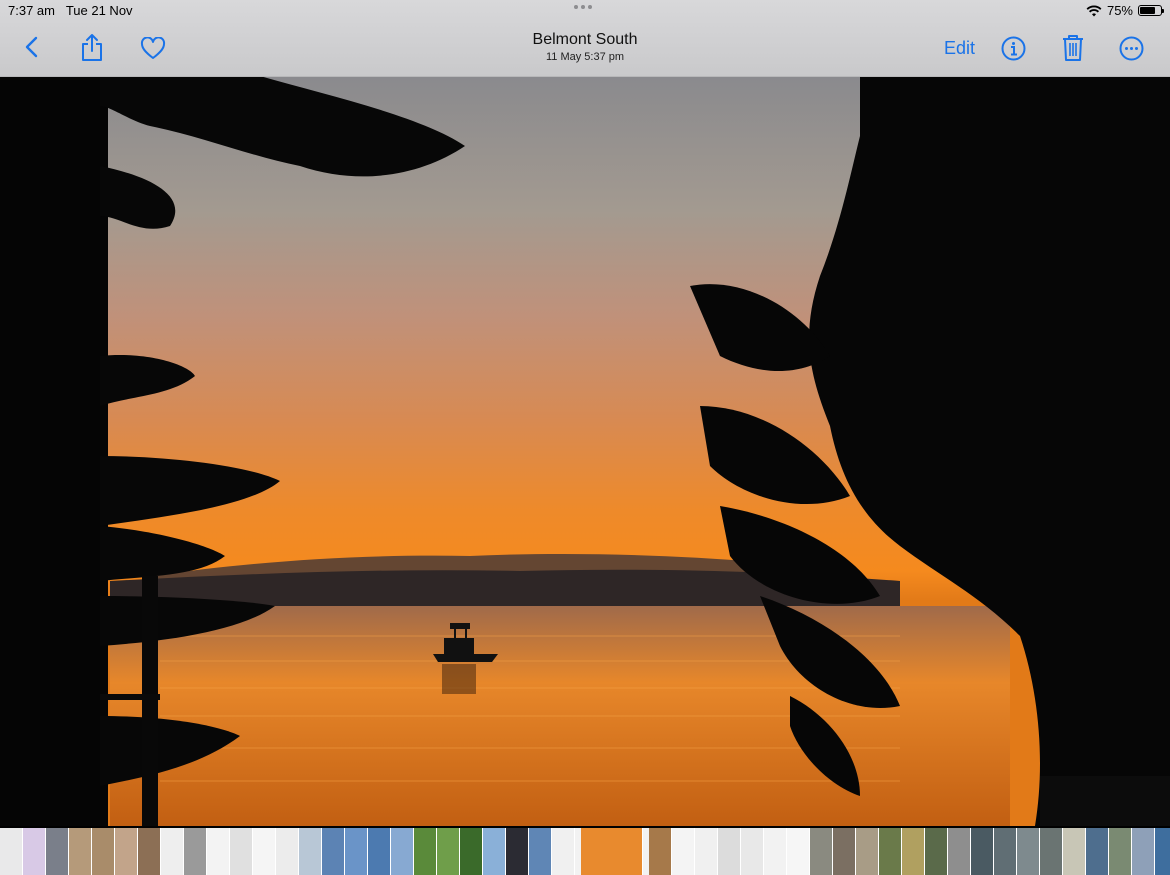 This screenshot has width=1170, height=875. I want to click on info-button, so click(1013, 48).